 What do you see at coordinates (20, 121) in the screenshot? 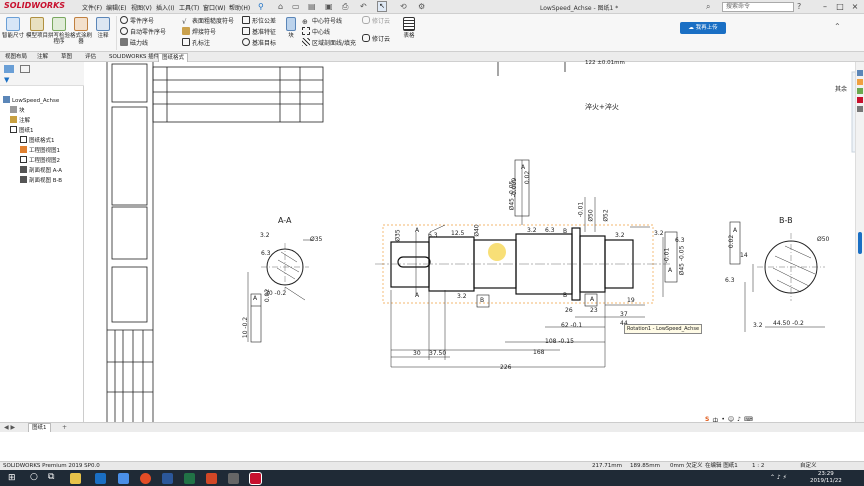
I see `tree-item-annotations: 注解` at bounding box center [20, 121].